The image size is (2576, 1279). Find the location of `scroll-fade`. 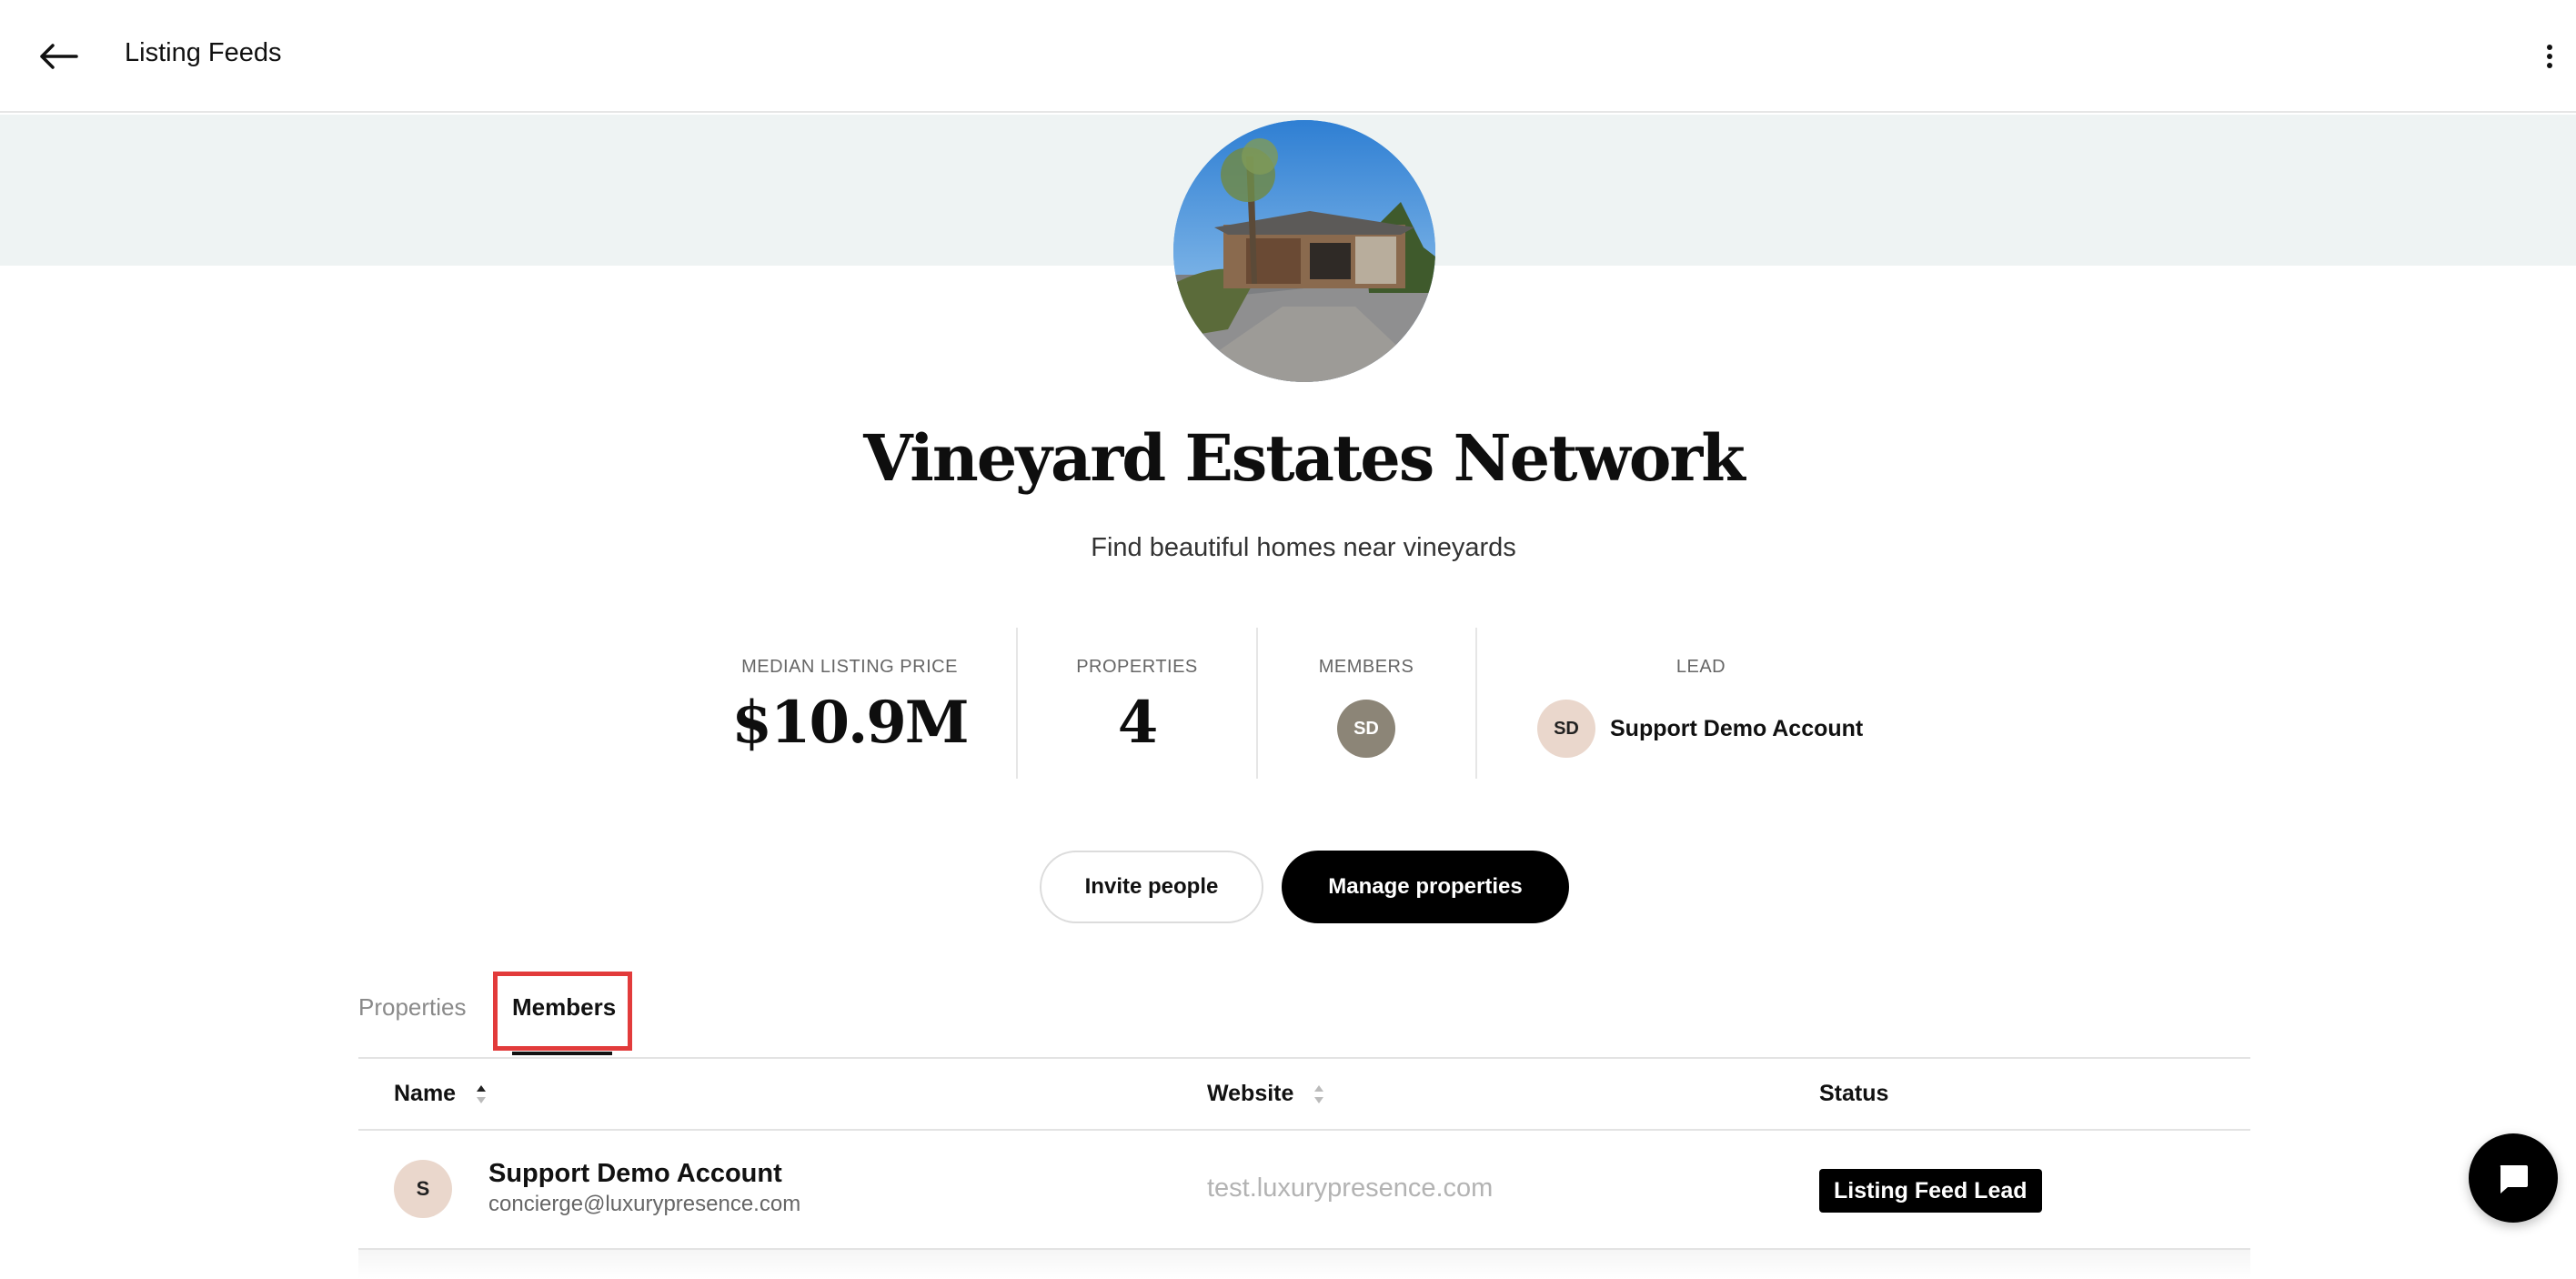

scroll-fade is located at coordinates (1304, 1265).